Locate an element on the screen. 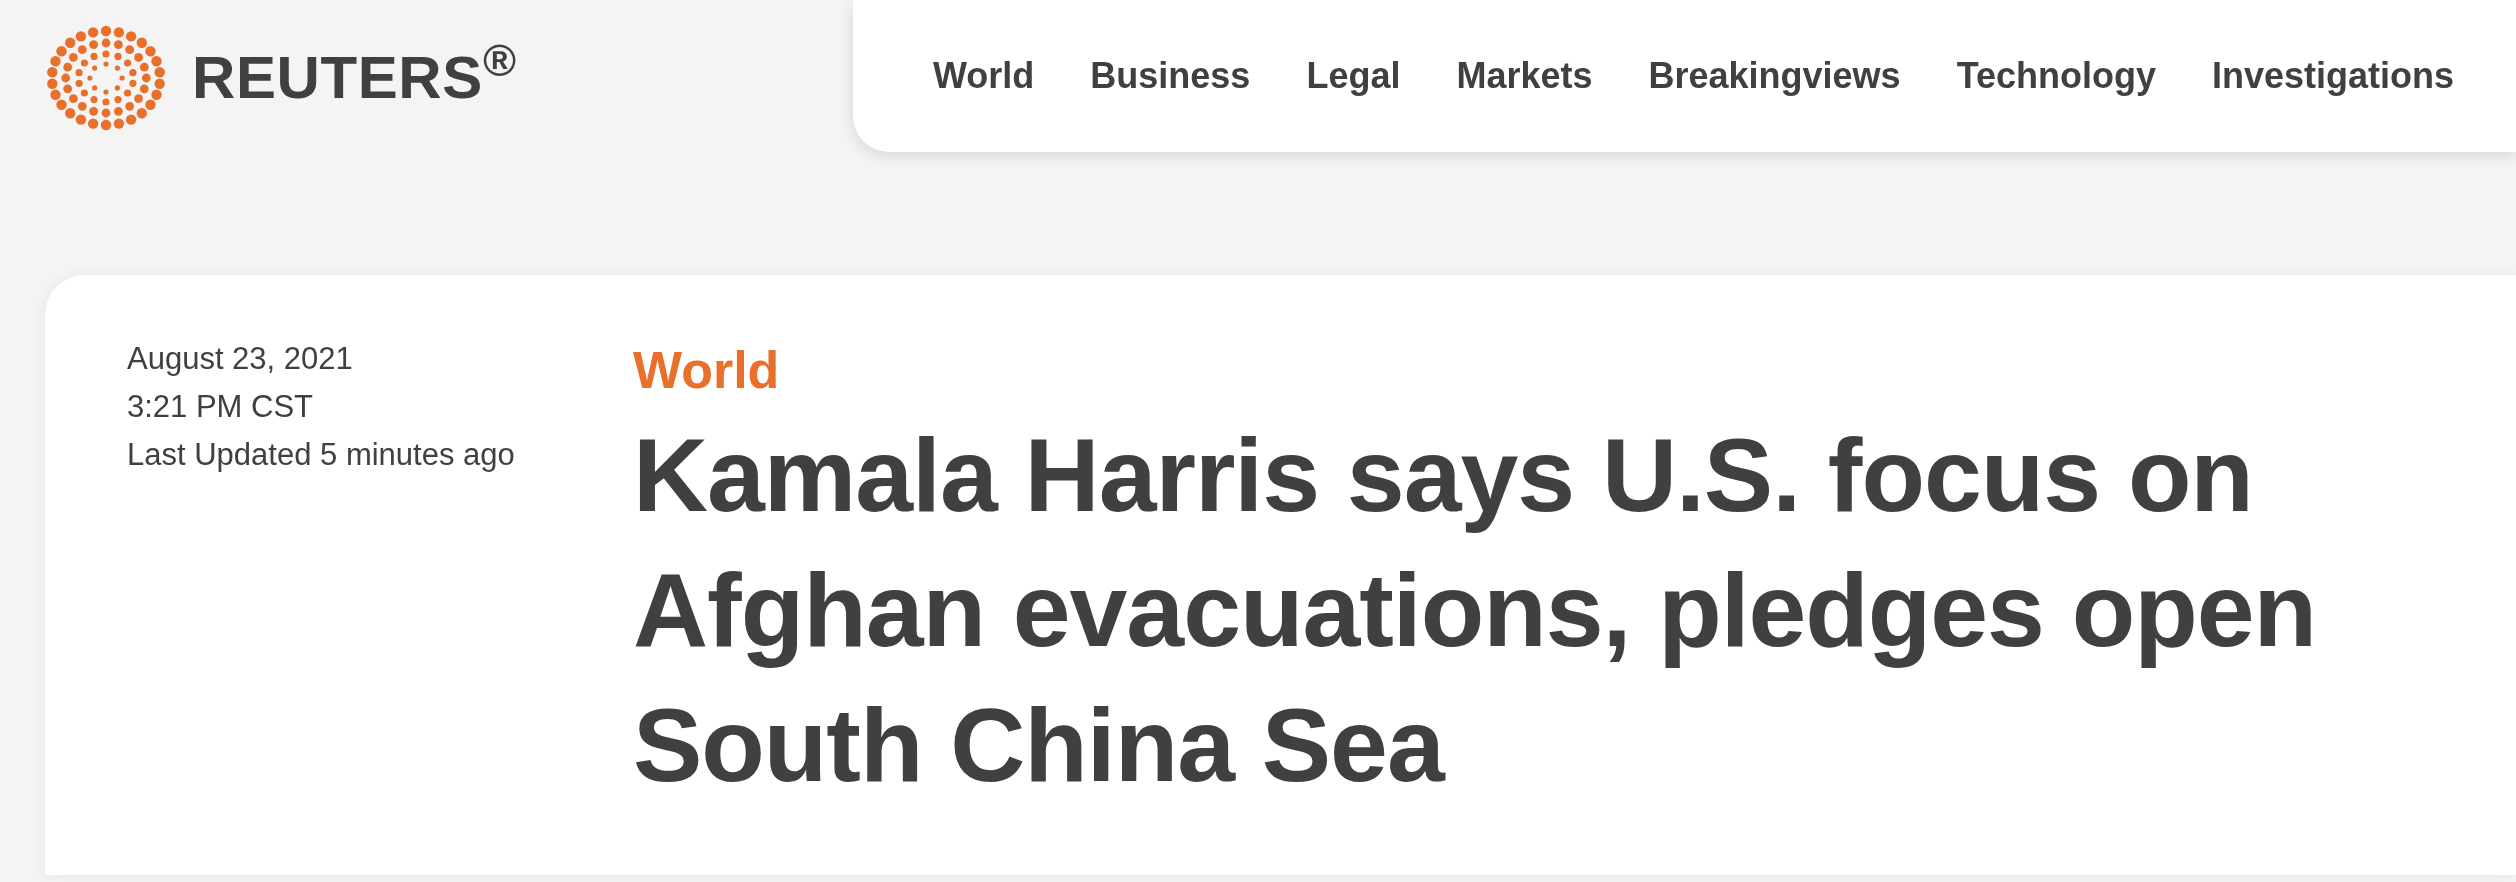  nav-link: Markets is located at coordinates (1524, 76).